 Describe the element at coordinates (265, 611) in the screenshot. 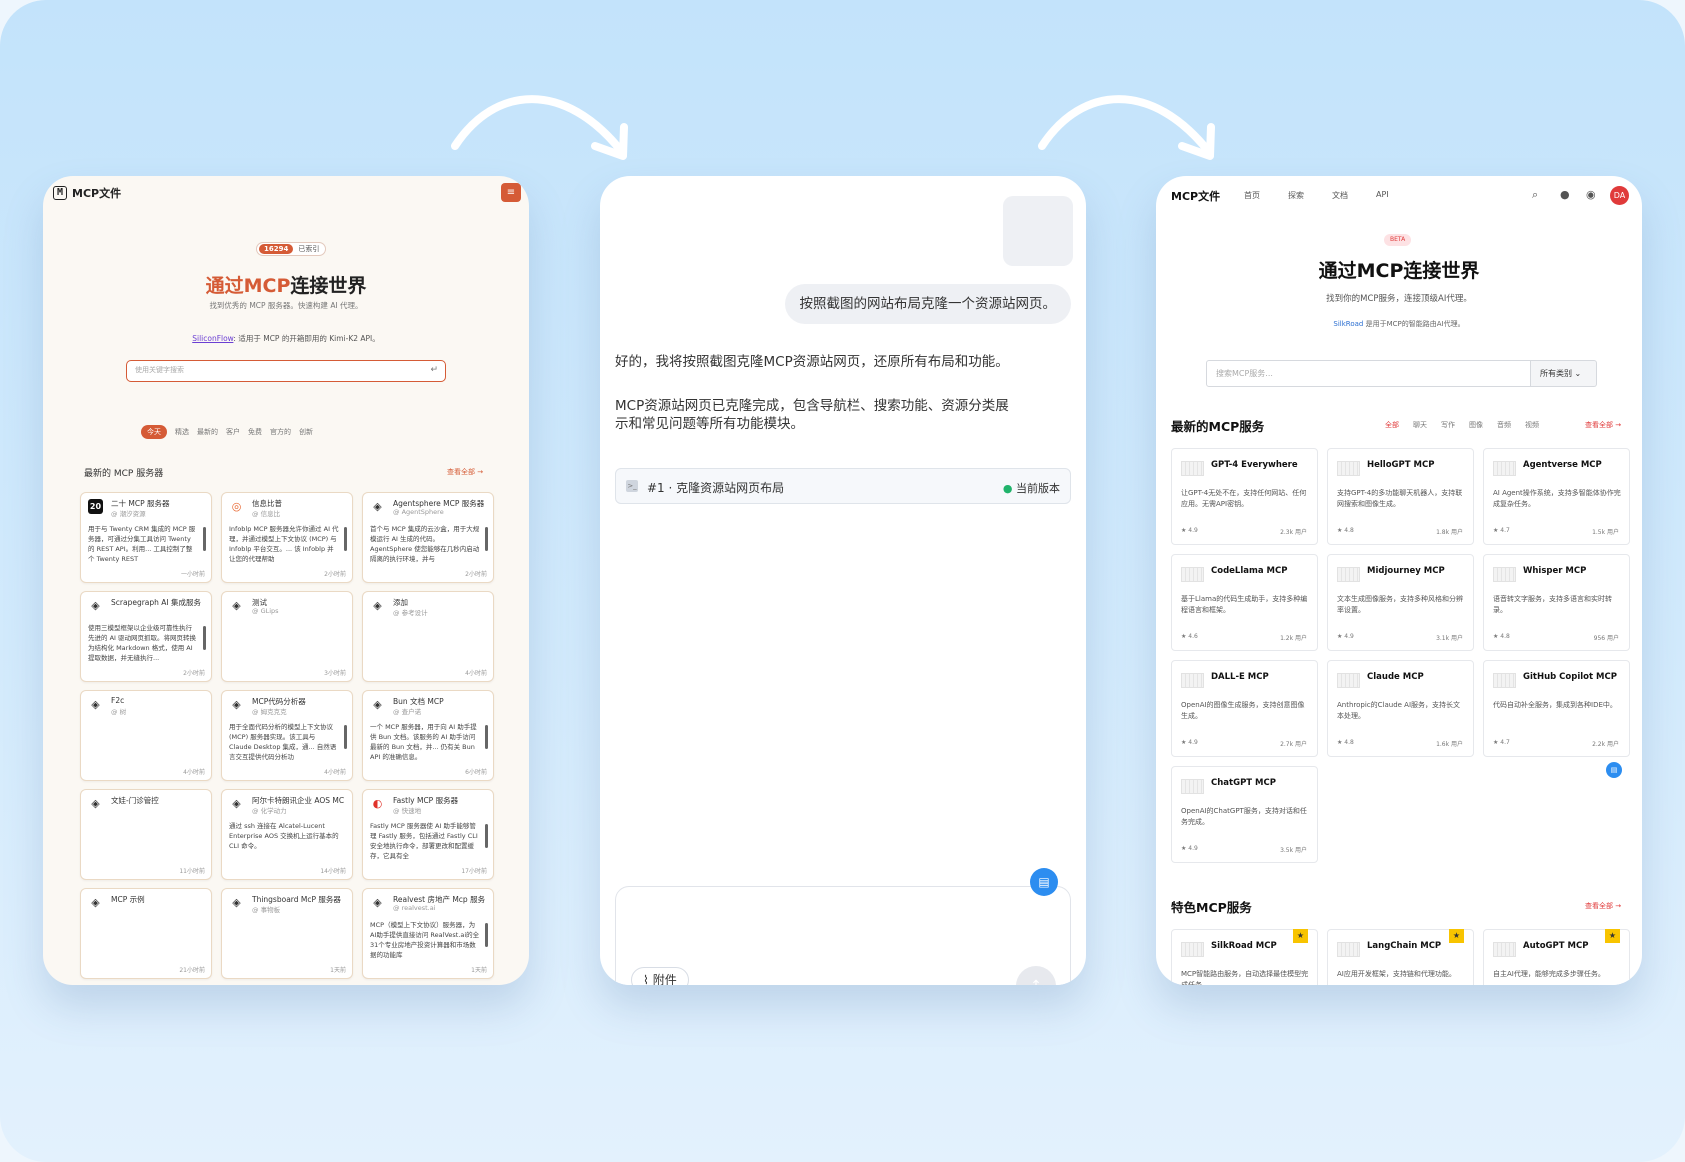

I see `server-author: @ GLips` at that location.